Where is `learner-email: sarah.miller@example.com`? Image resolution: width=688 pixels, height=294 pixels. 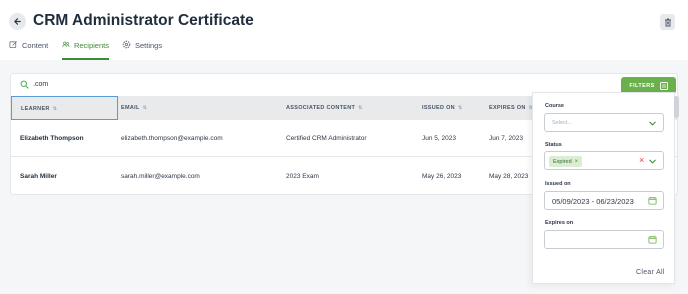
learner-email: sarah.miller@example.com is located at coordinates (160, 176).